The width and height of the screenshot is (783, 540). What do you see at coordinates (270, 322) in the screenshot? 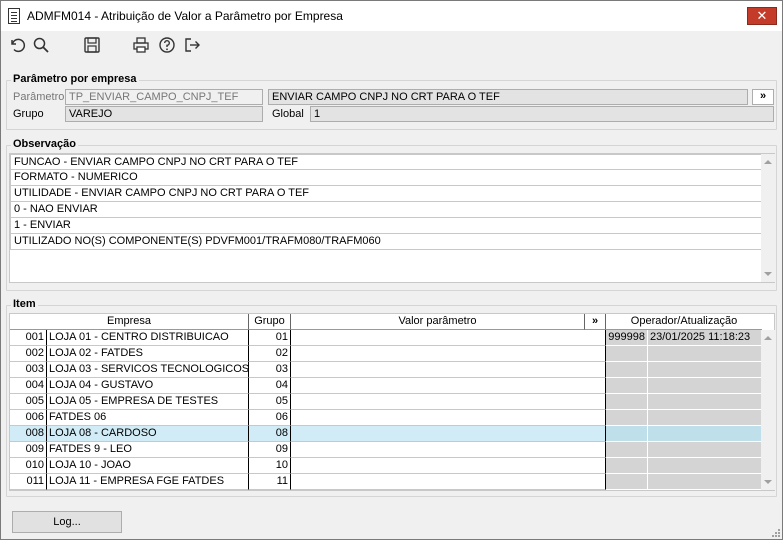
I see `header-grupo: Grupo` at bounding box center [270, 322].